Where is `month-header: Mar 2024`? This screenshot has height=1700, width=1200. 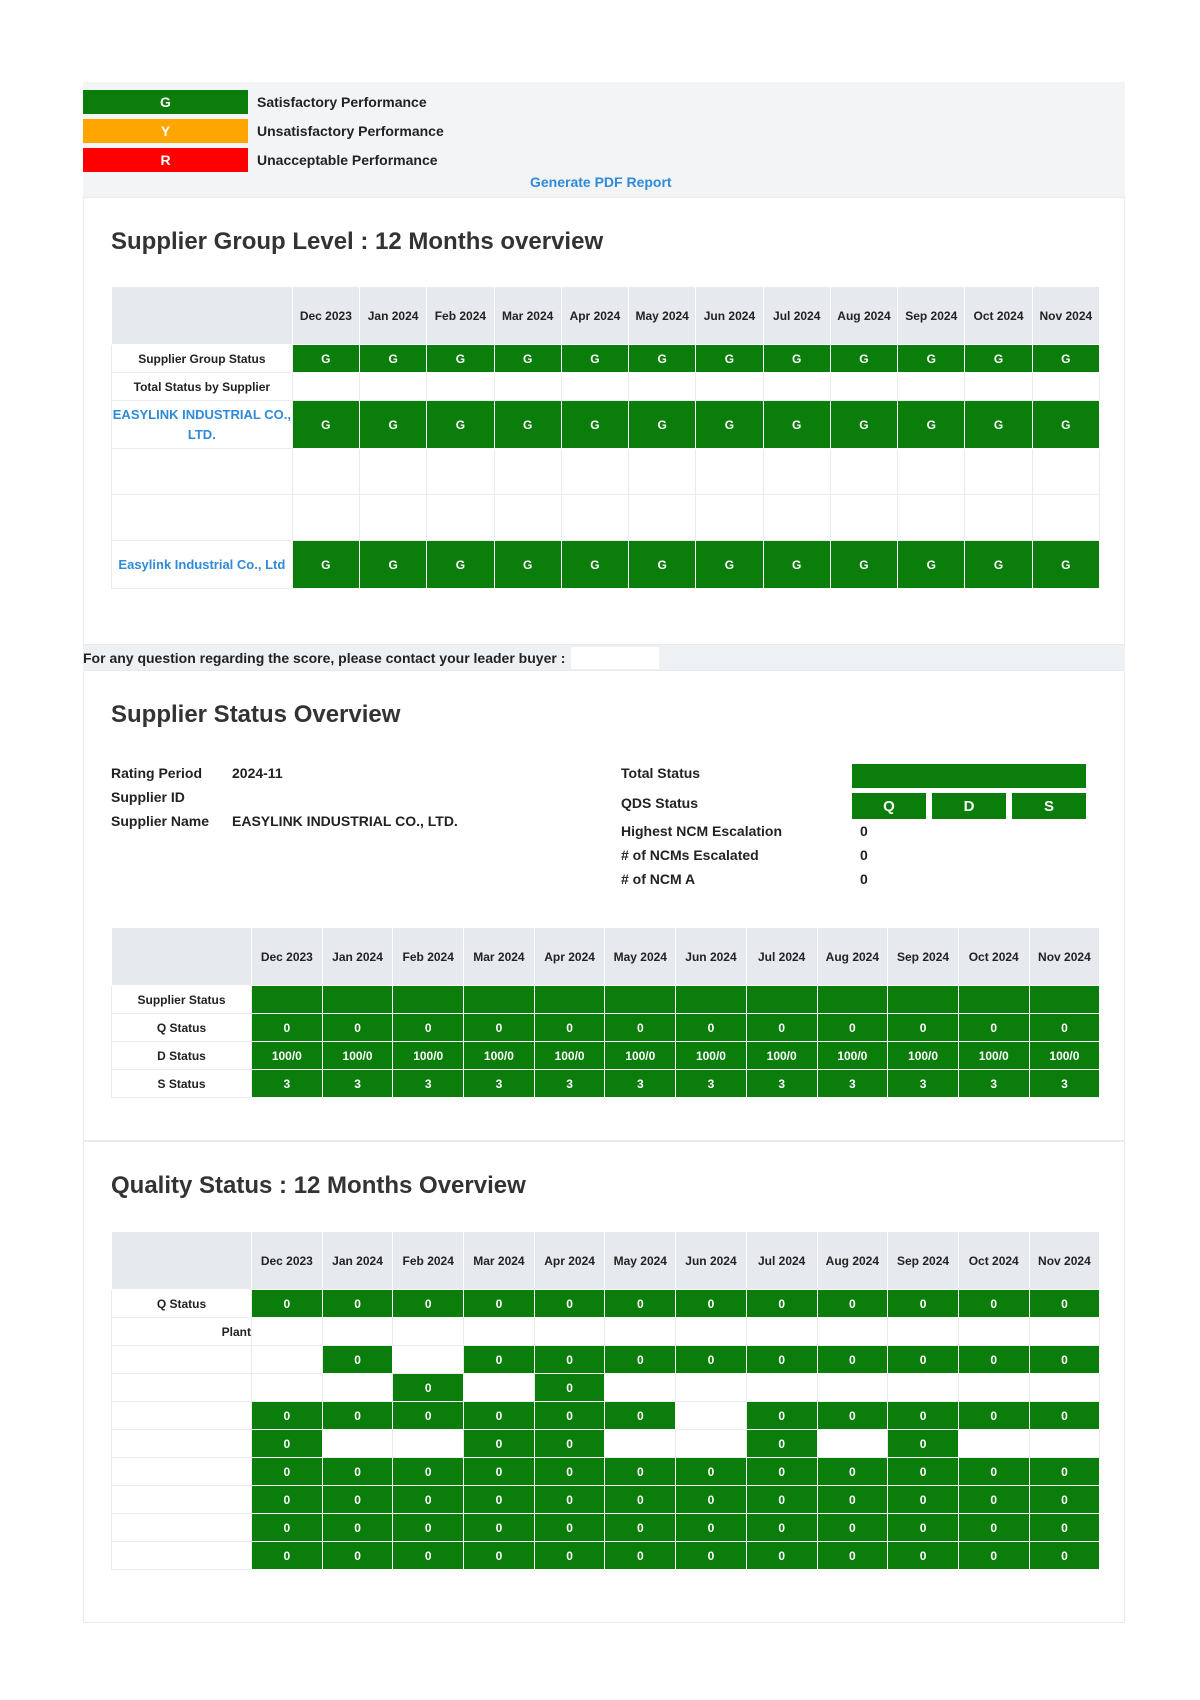 month-header: Mar 2024 is located at coordinates (499, 1260).